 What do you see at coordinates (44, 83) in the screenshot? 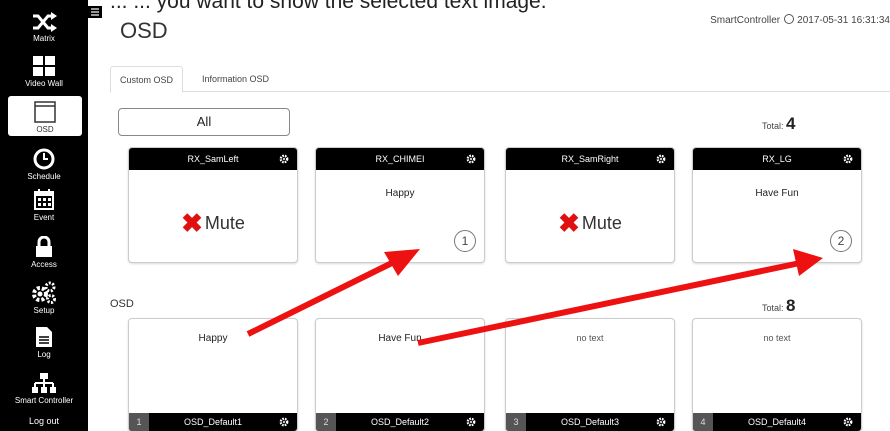
I see `sidebar-item-label: Video Wall` at bounding box center [44, 83].